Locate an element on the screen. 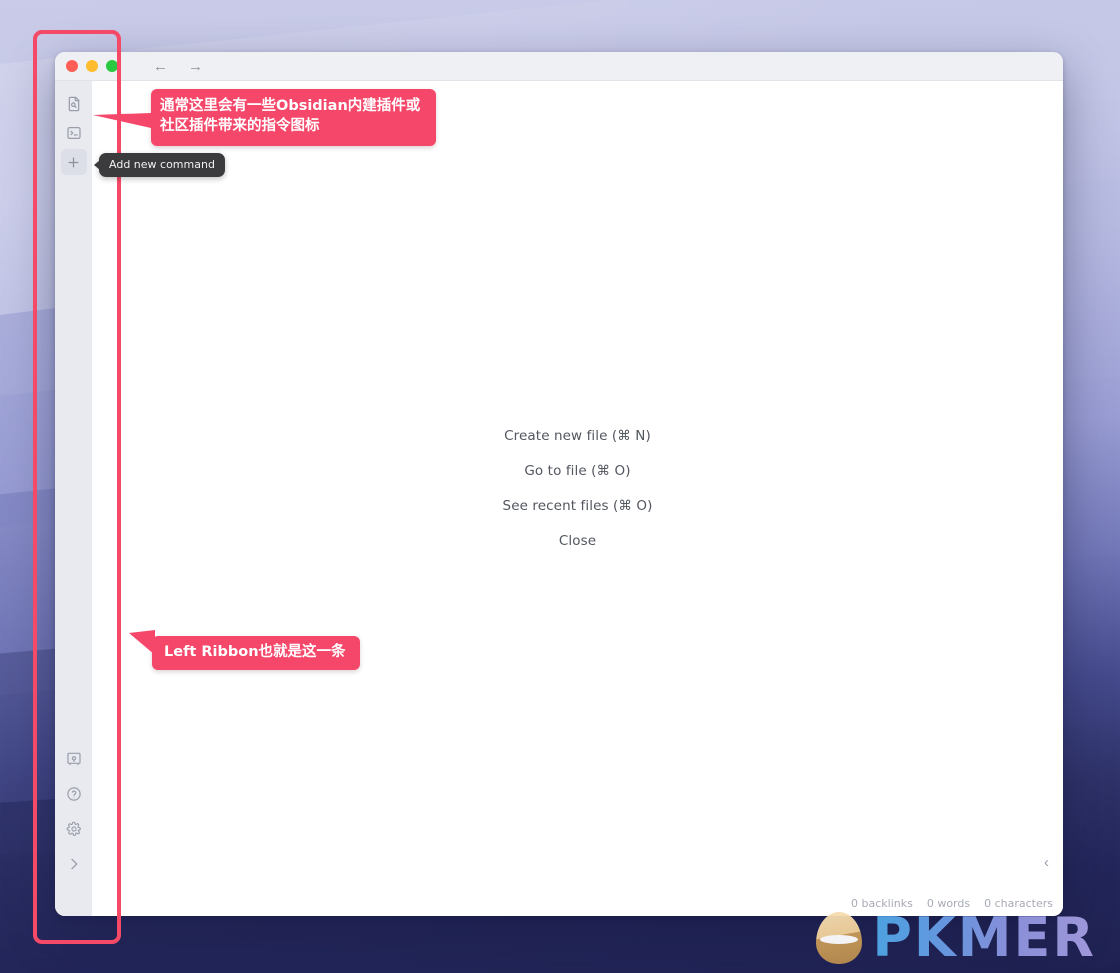  window-titlebar: ← → is located at coordinates (559, 66).